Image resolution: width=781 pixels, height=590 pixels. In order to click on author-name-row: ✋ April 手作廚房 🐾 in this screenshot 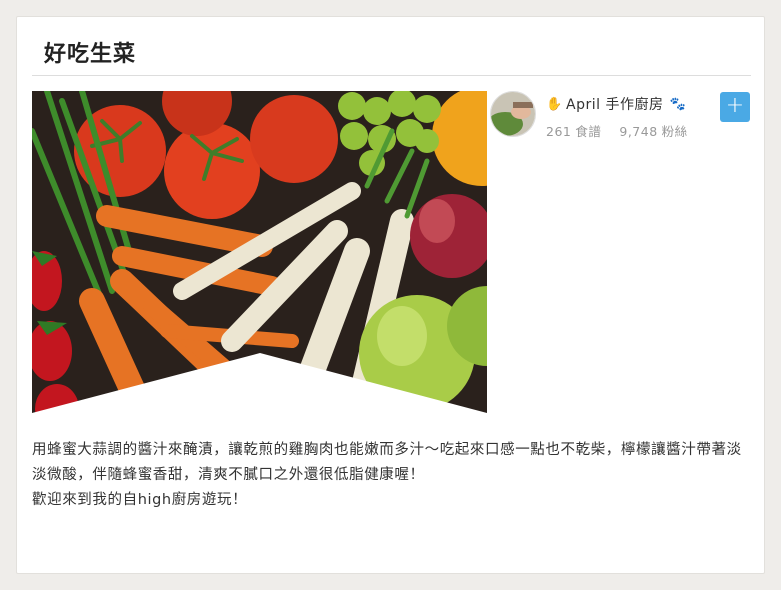, I will do `click(616, 104)`.